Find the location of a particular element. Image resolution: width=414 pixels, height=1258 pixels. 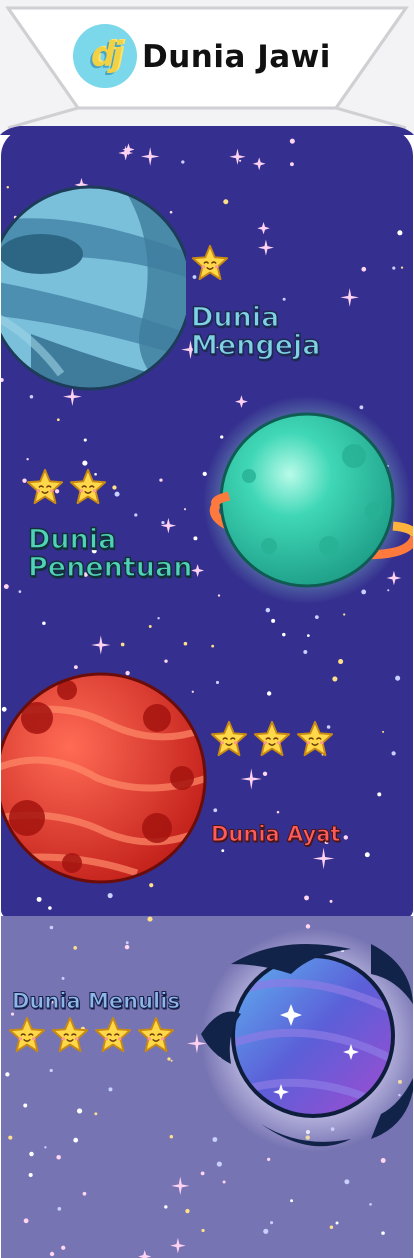

world-label-ayat: Dunia Ayat is located at coordinates (275, 833).